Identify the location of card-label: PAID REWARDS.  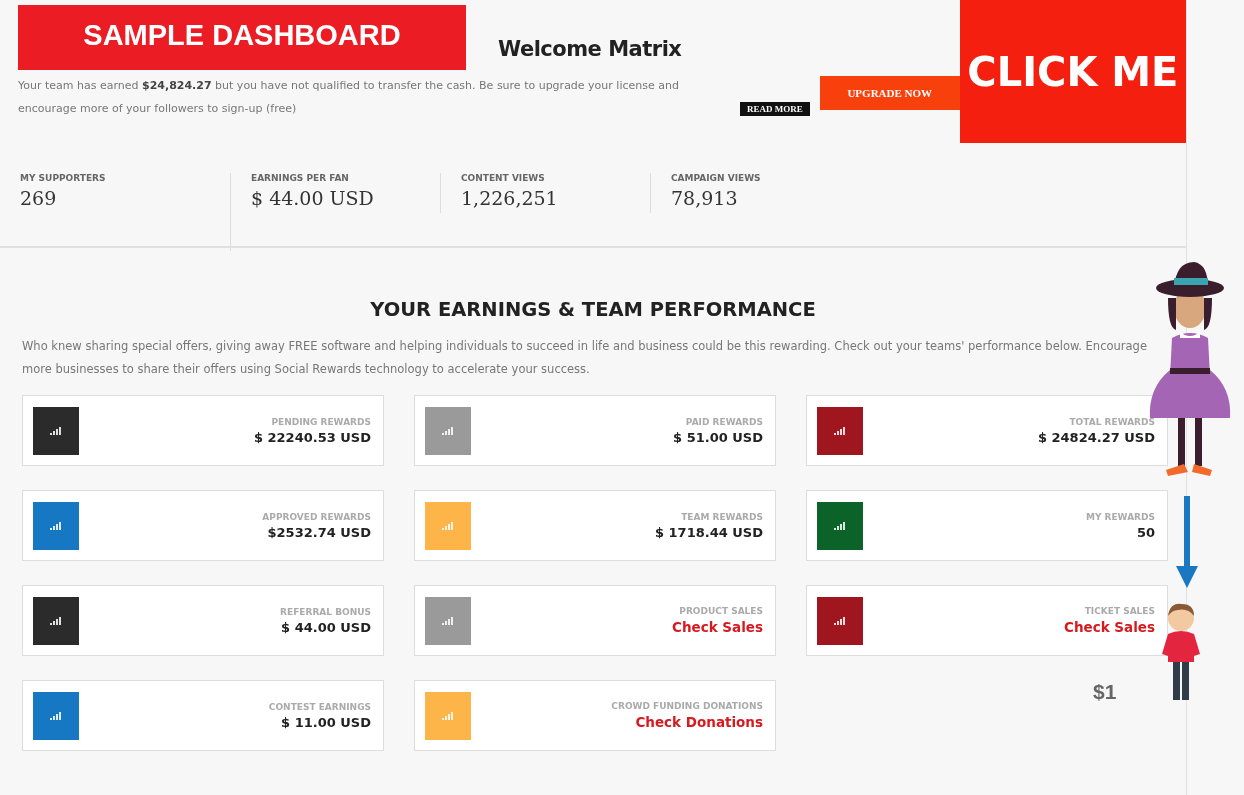
(724, 421).